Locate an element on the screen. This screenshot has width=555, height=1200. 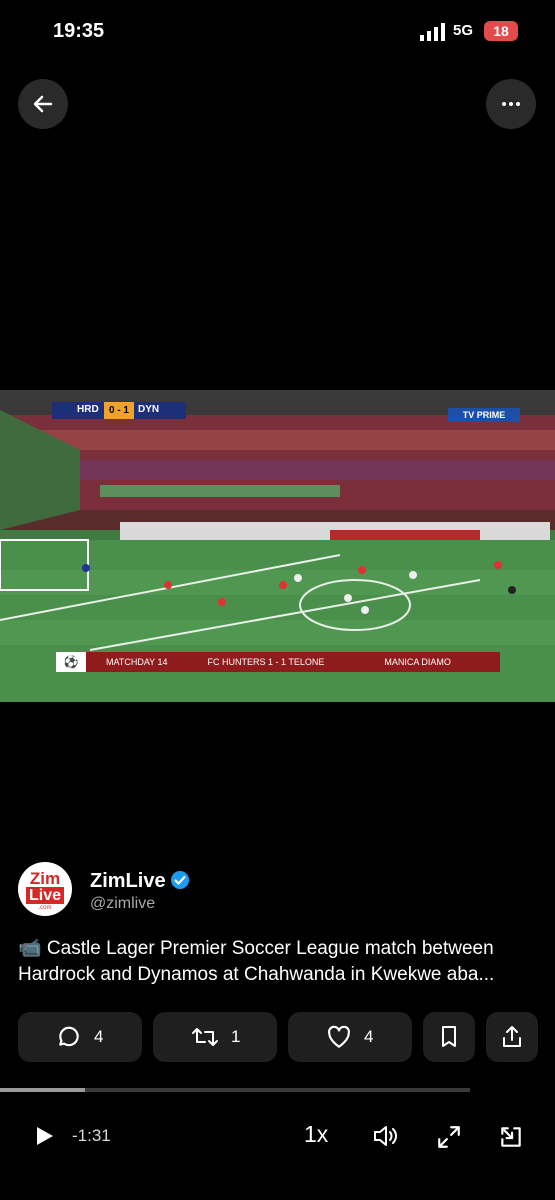
bookmark-icon is located at coordinates (449, 1036).